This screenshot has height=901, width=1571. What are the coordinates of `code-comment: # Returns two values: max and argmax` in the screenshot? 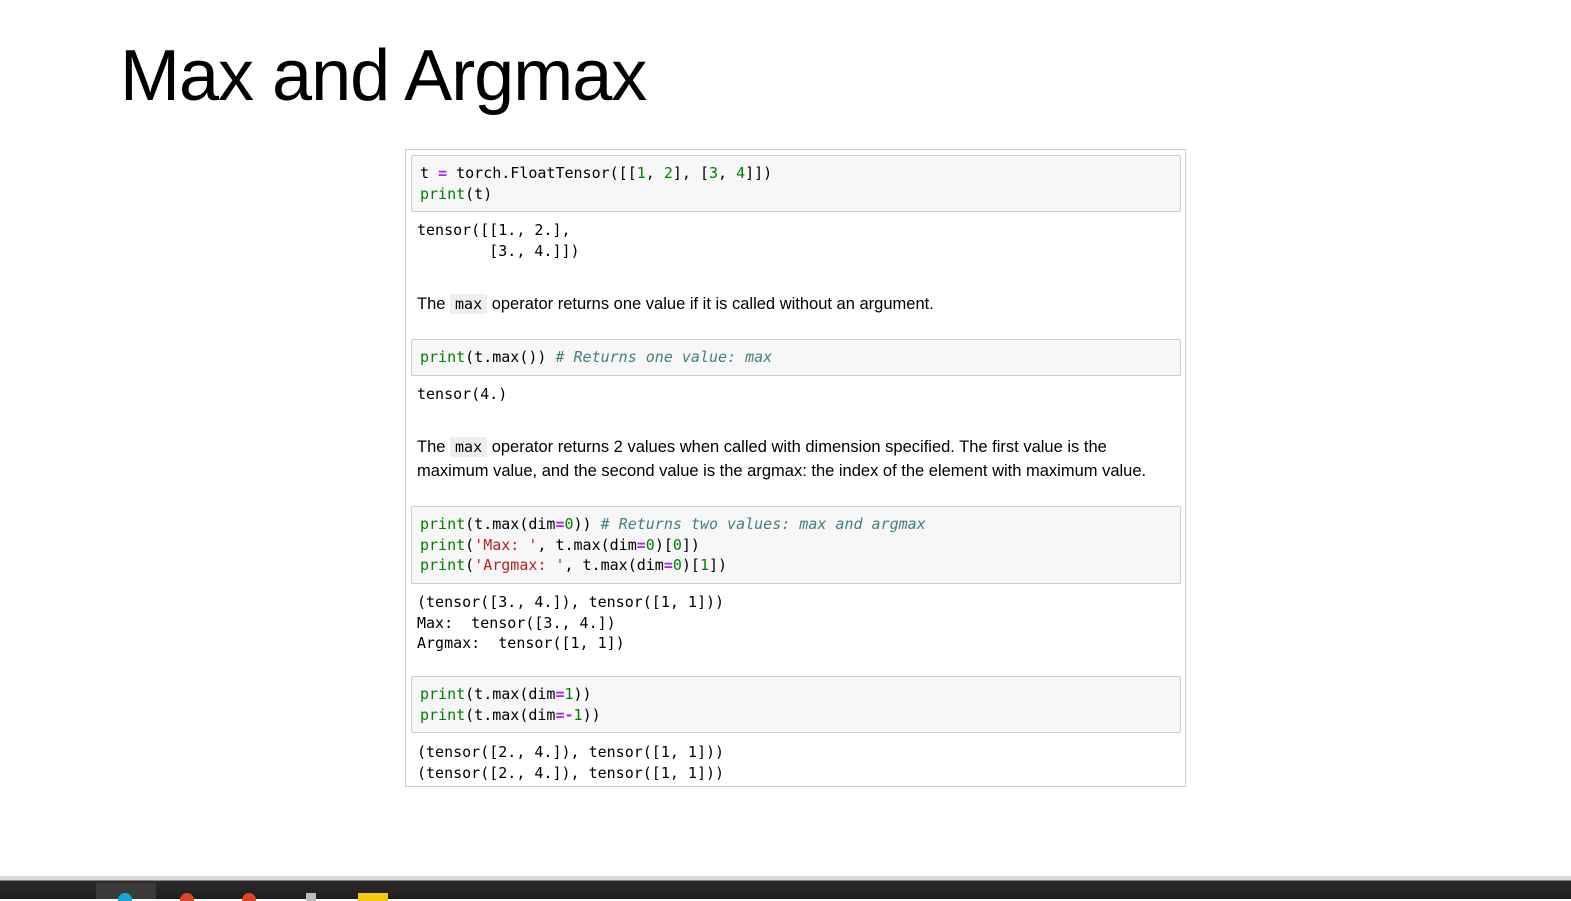 It's located at (763, 524).